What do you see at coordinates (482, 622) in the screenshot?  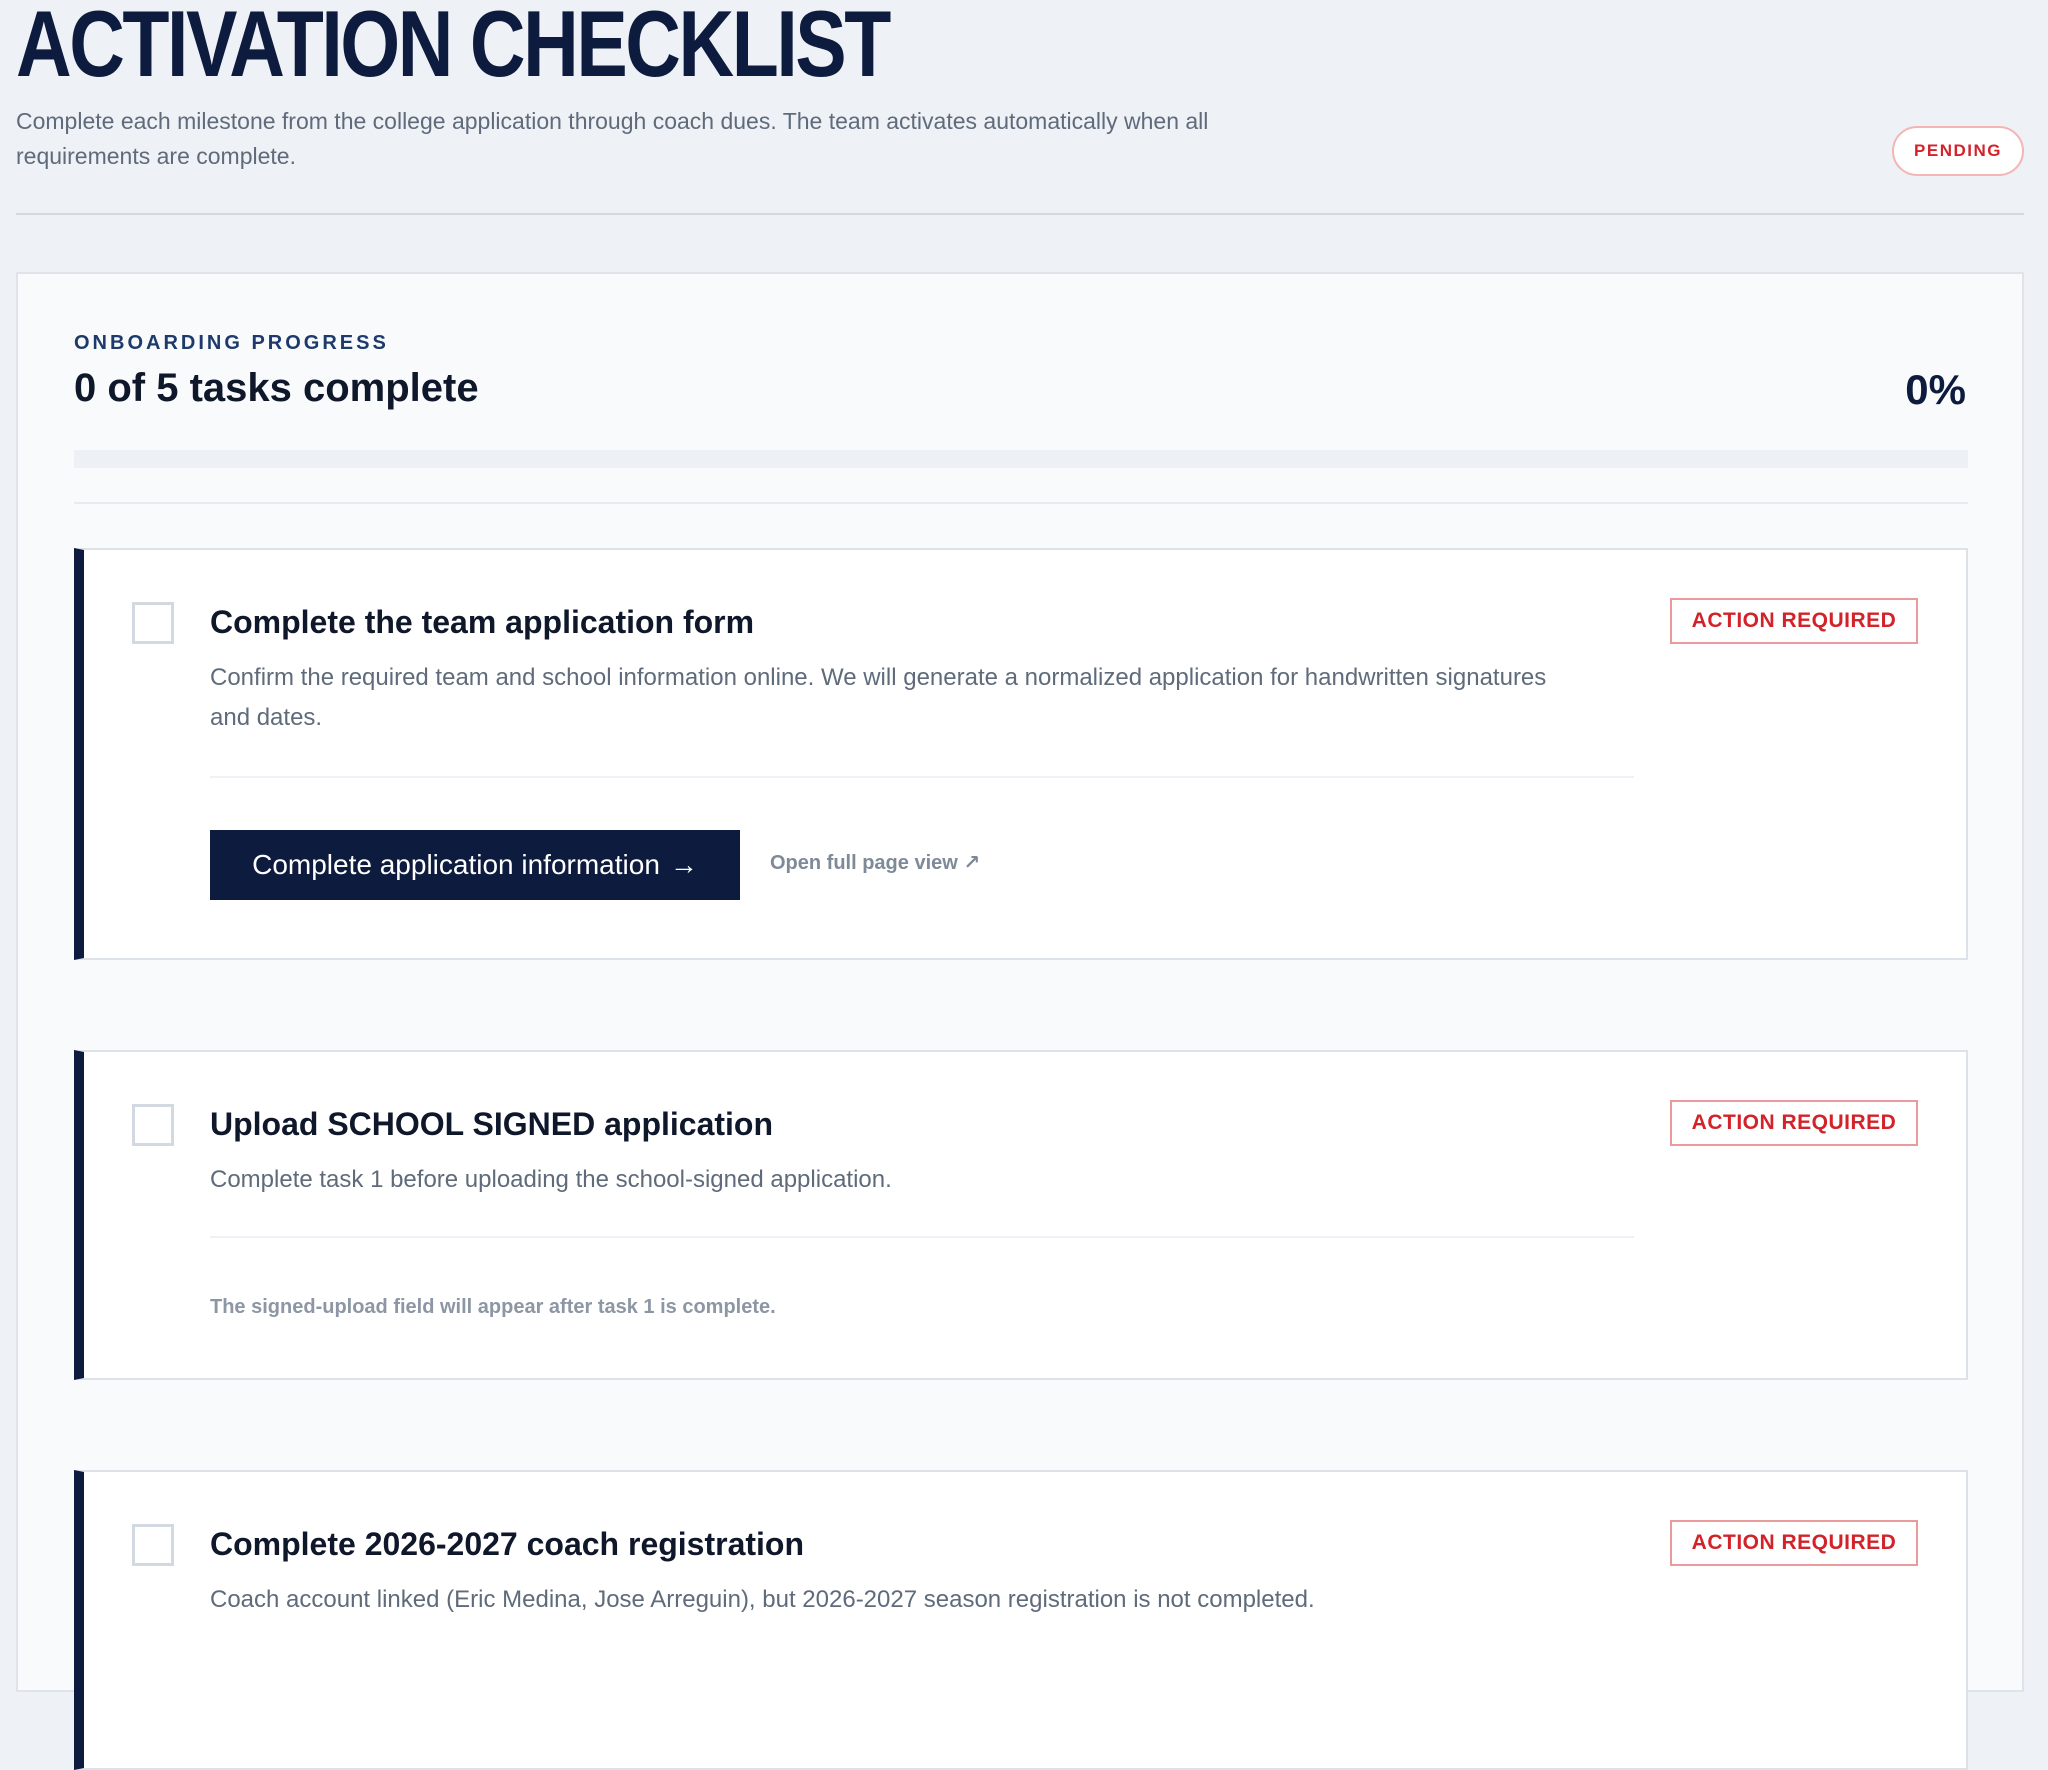 I see `task-title: Complete the team application form` at bounding box center [482, 622].